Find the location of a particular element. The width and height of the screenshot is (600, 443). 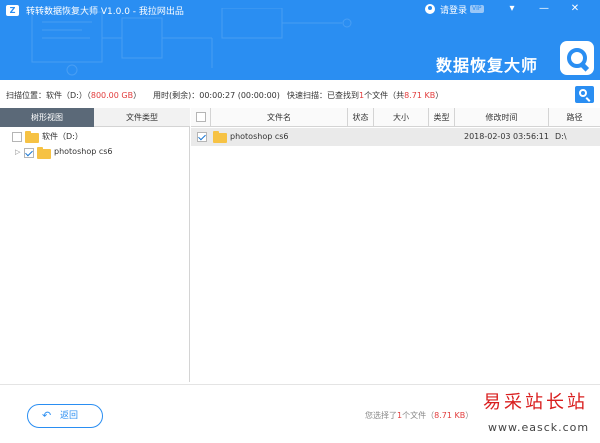

app-title: 转转数据恢复大师 V1.0.0 - 我拉网出品 is located at coordinates (105, 12).